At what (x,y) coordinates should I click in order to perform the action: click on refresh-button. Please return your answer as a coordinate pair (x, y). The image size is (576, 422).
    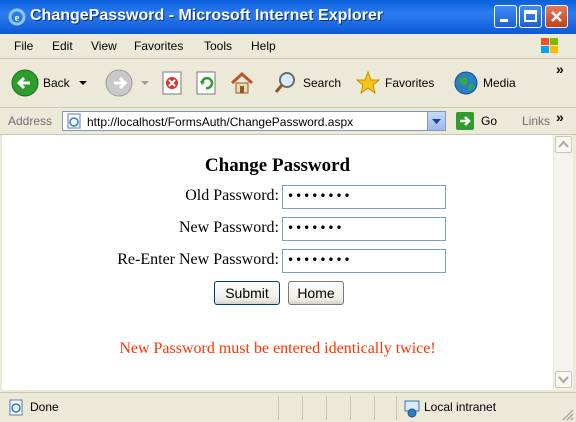
    Looking at the image, I should click on (207, 83).